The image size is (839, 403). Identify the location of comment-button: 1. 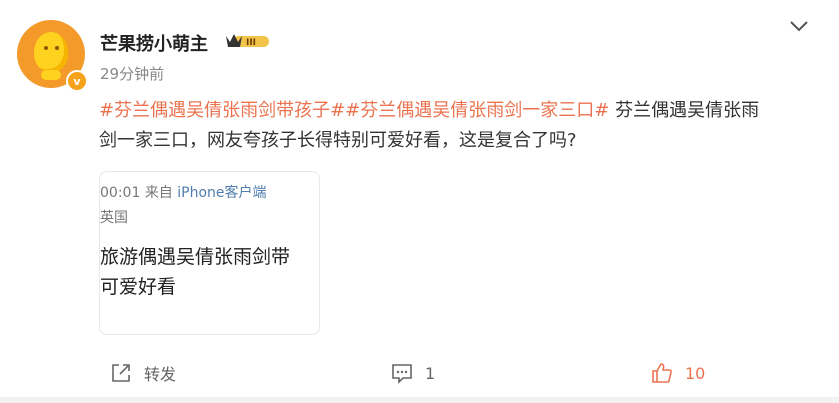
(413, 373).